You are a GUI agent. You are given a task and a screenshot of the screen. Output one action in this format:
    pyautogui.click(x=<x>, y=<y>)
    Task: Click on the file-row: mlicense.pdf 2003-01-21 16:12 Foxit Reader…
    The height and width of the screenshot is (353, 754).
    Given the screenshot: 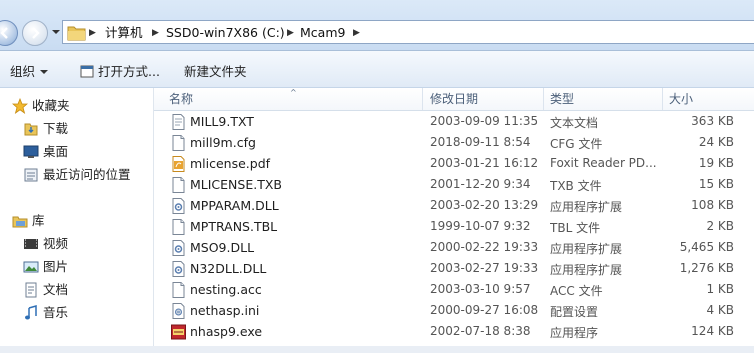 What is the action you would take?
    pyautogui.click(x=454, y=164)
    